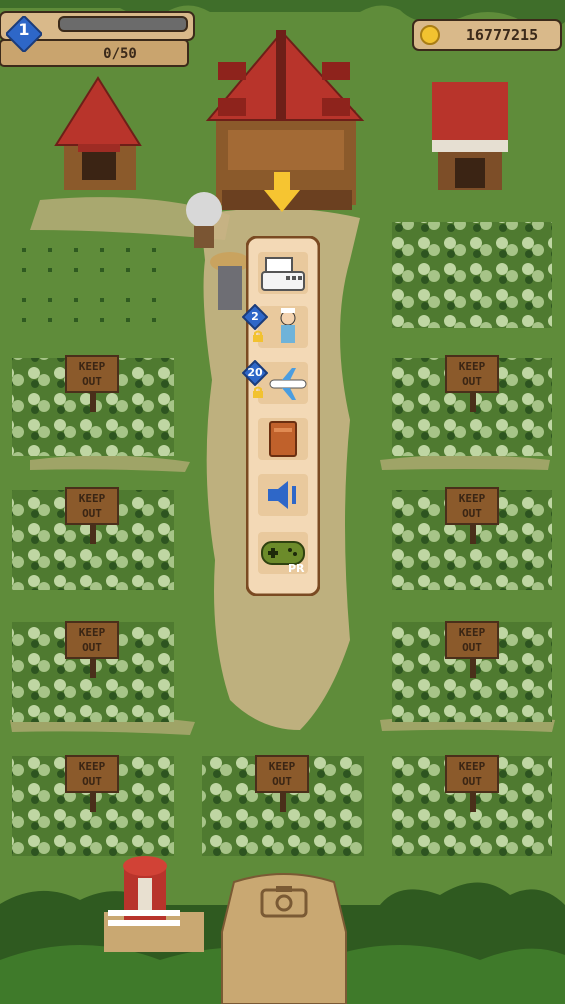 The width and height of the screenshot is (565, 1004). I want to click on book-icon, so click(283, 439).